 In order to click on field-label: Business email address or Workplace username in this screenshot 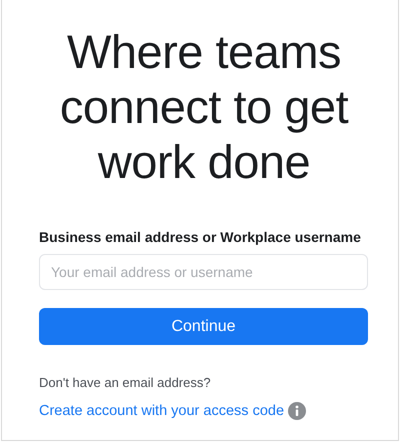, I will do `click(200, 237)`.